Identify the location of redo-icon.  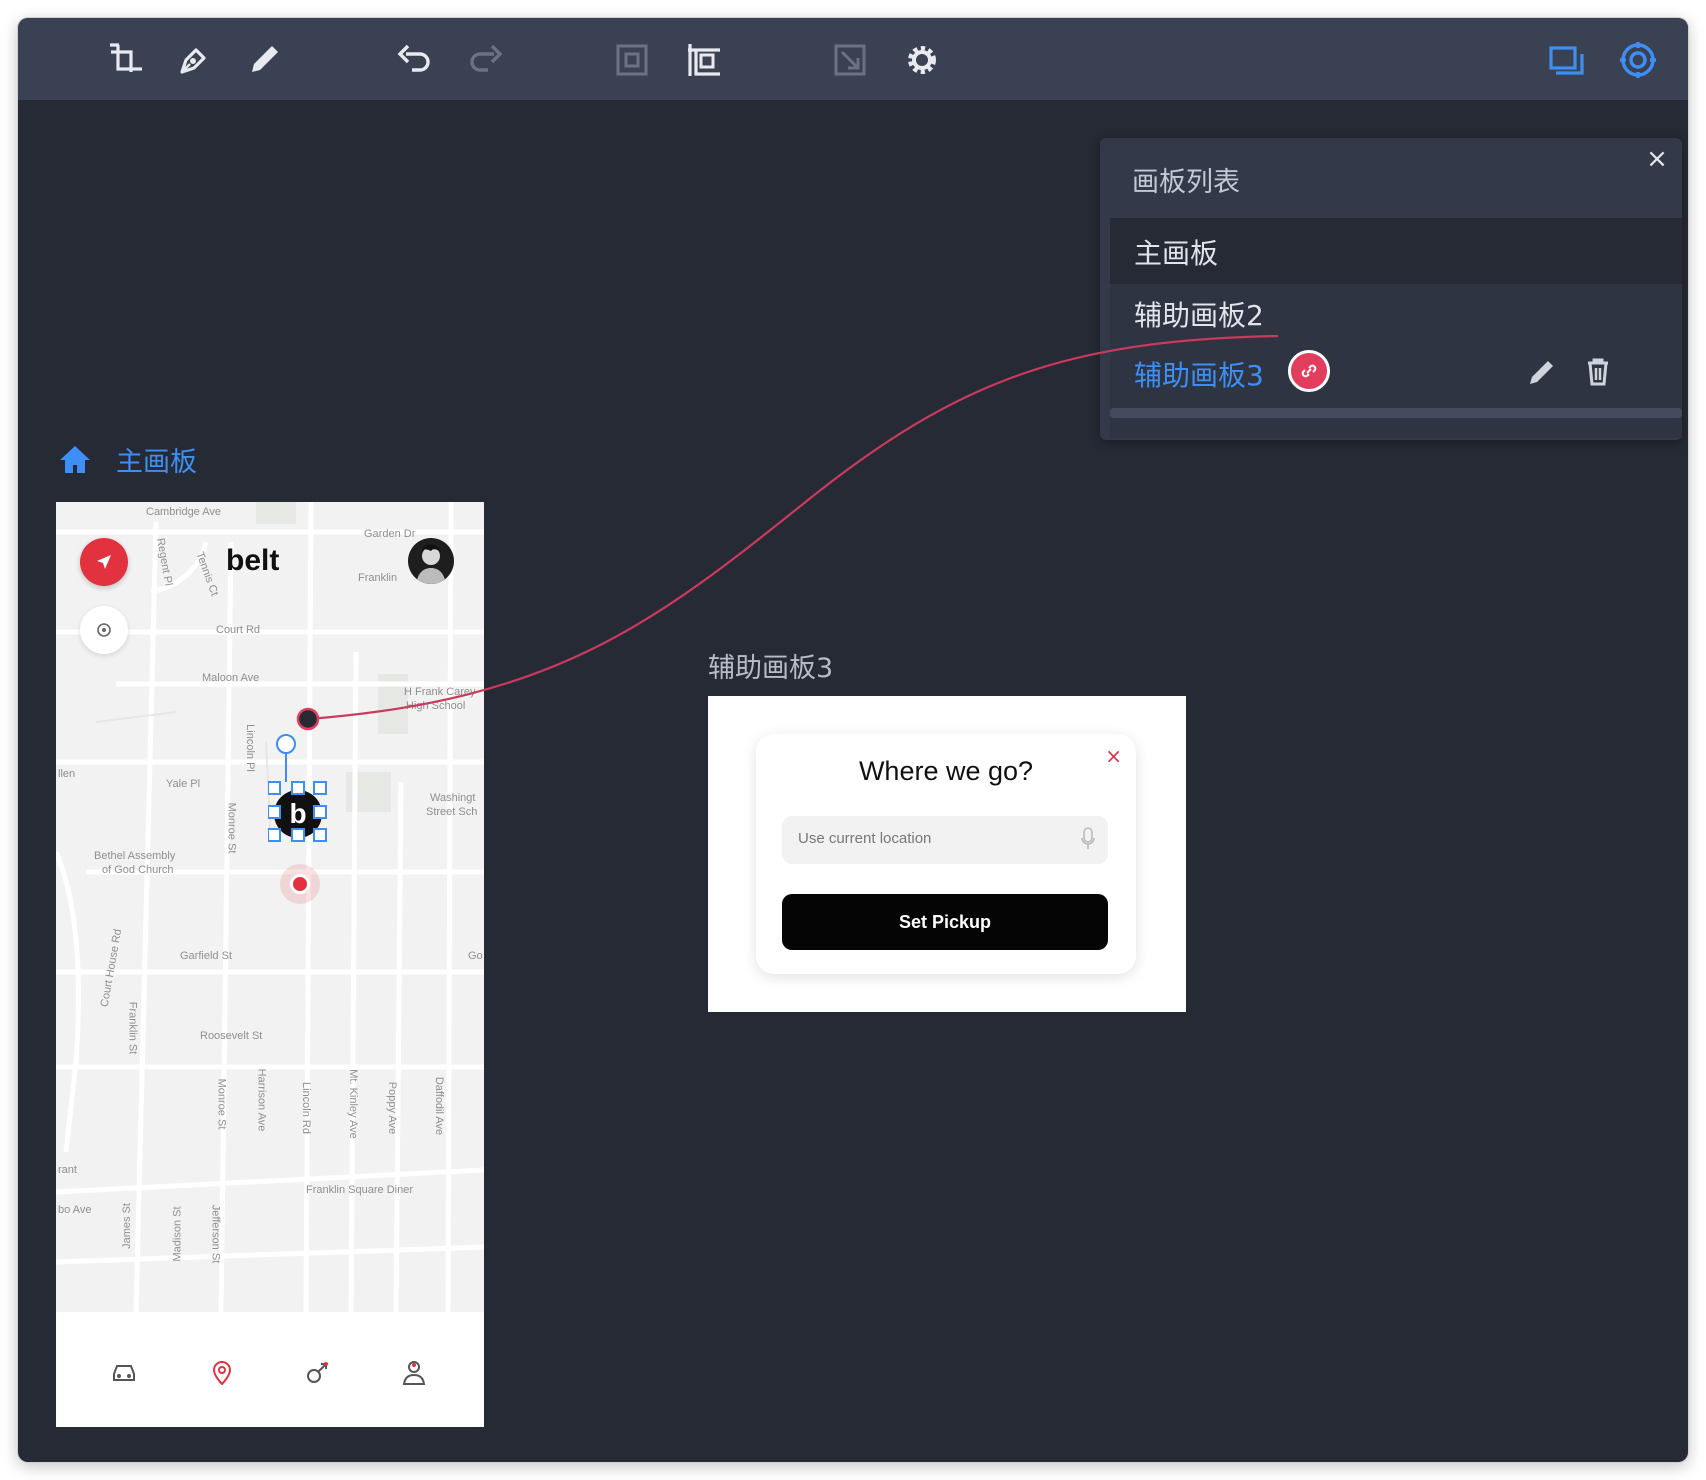
(486, 60).